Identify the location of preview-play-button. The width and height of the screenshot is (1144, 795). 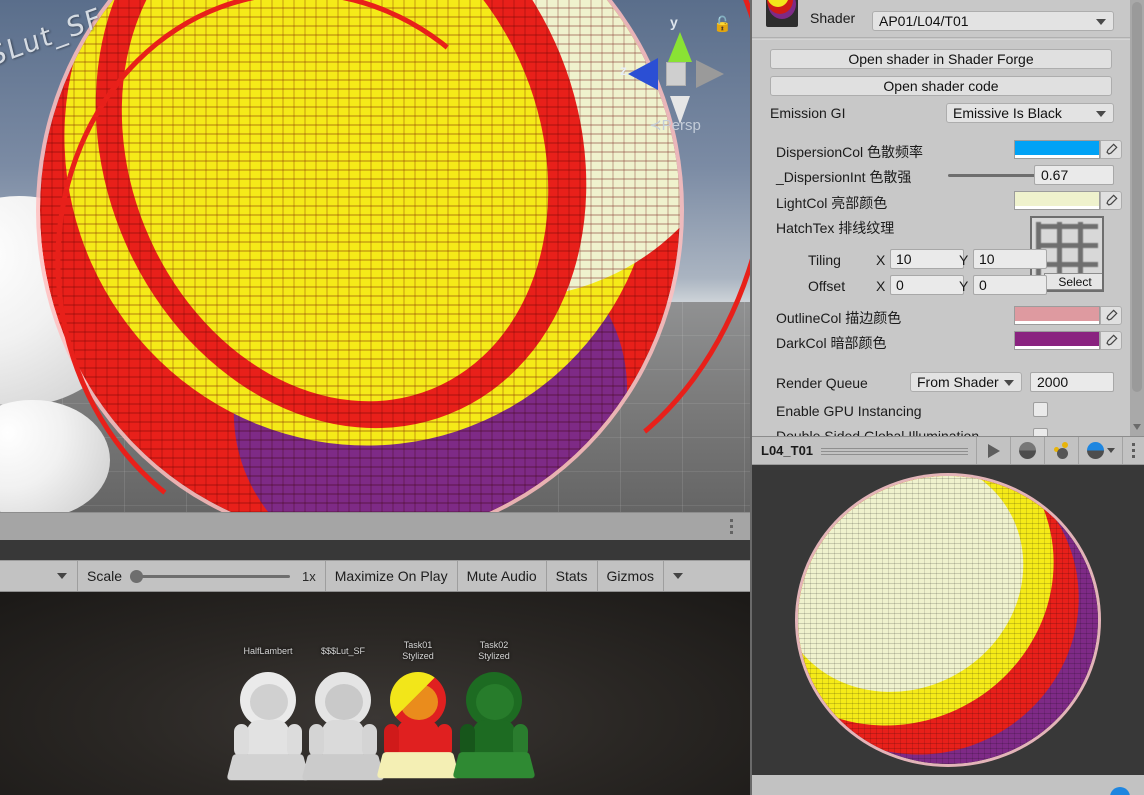
(993, 450).